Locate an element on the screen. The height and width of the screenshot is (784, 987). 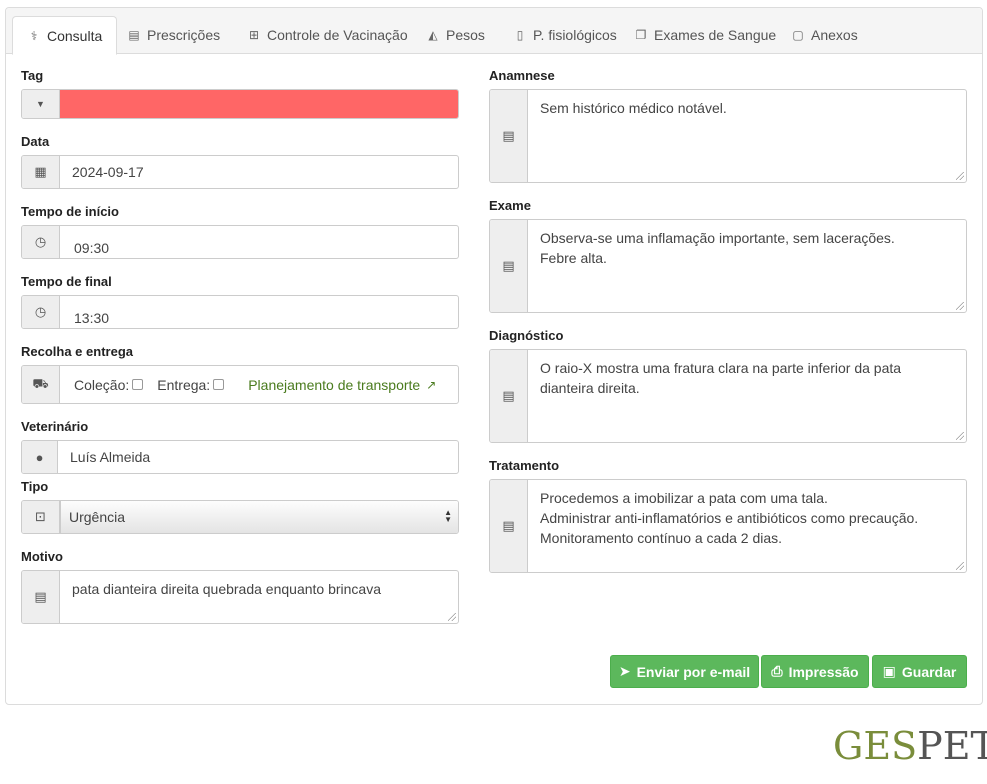
reason-label: Motivo is located at coordinates (42, 556).